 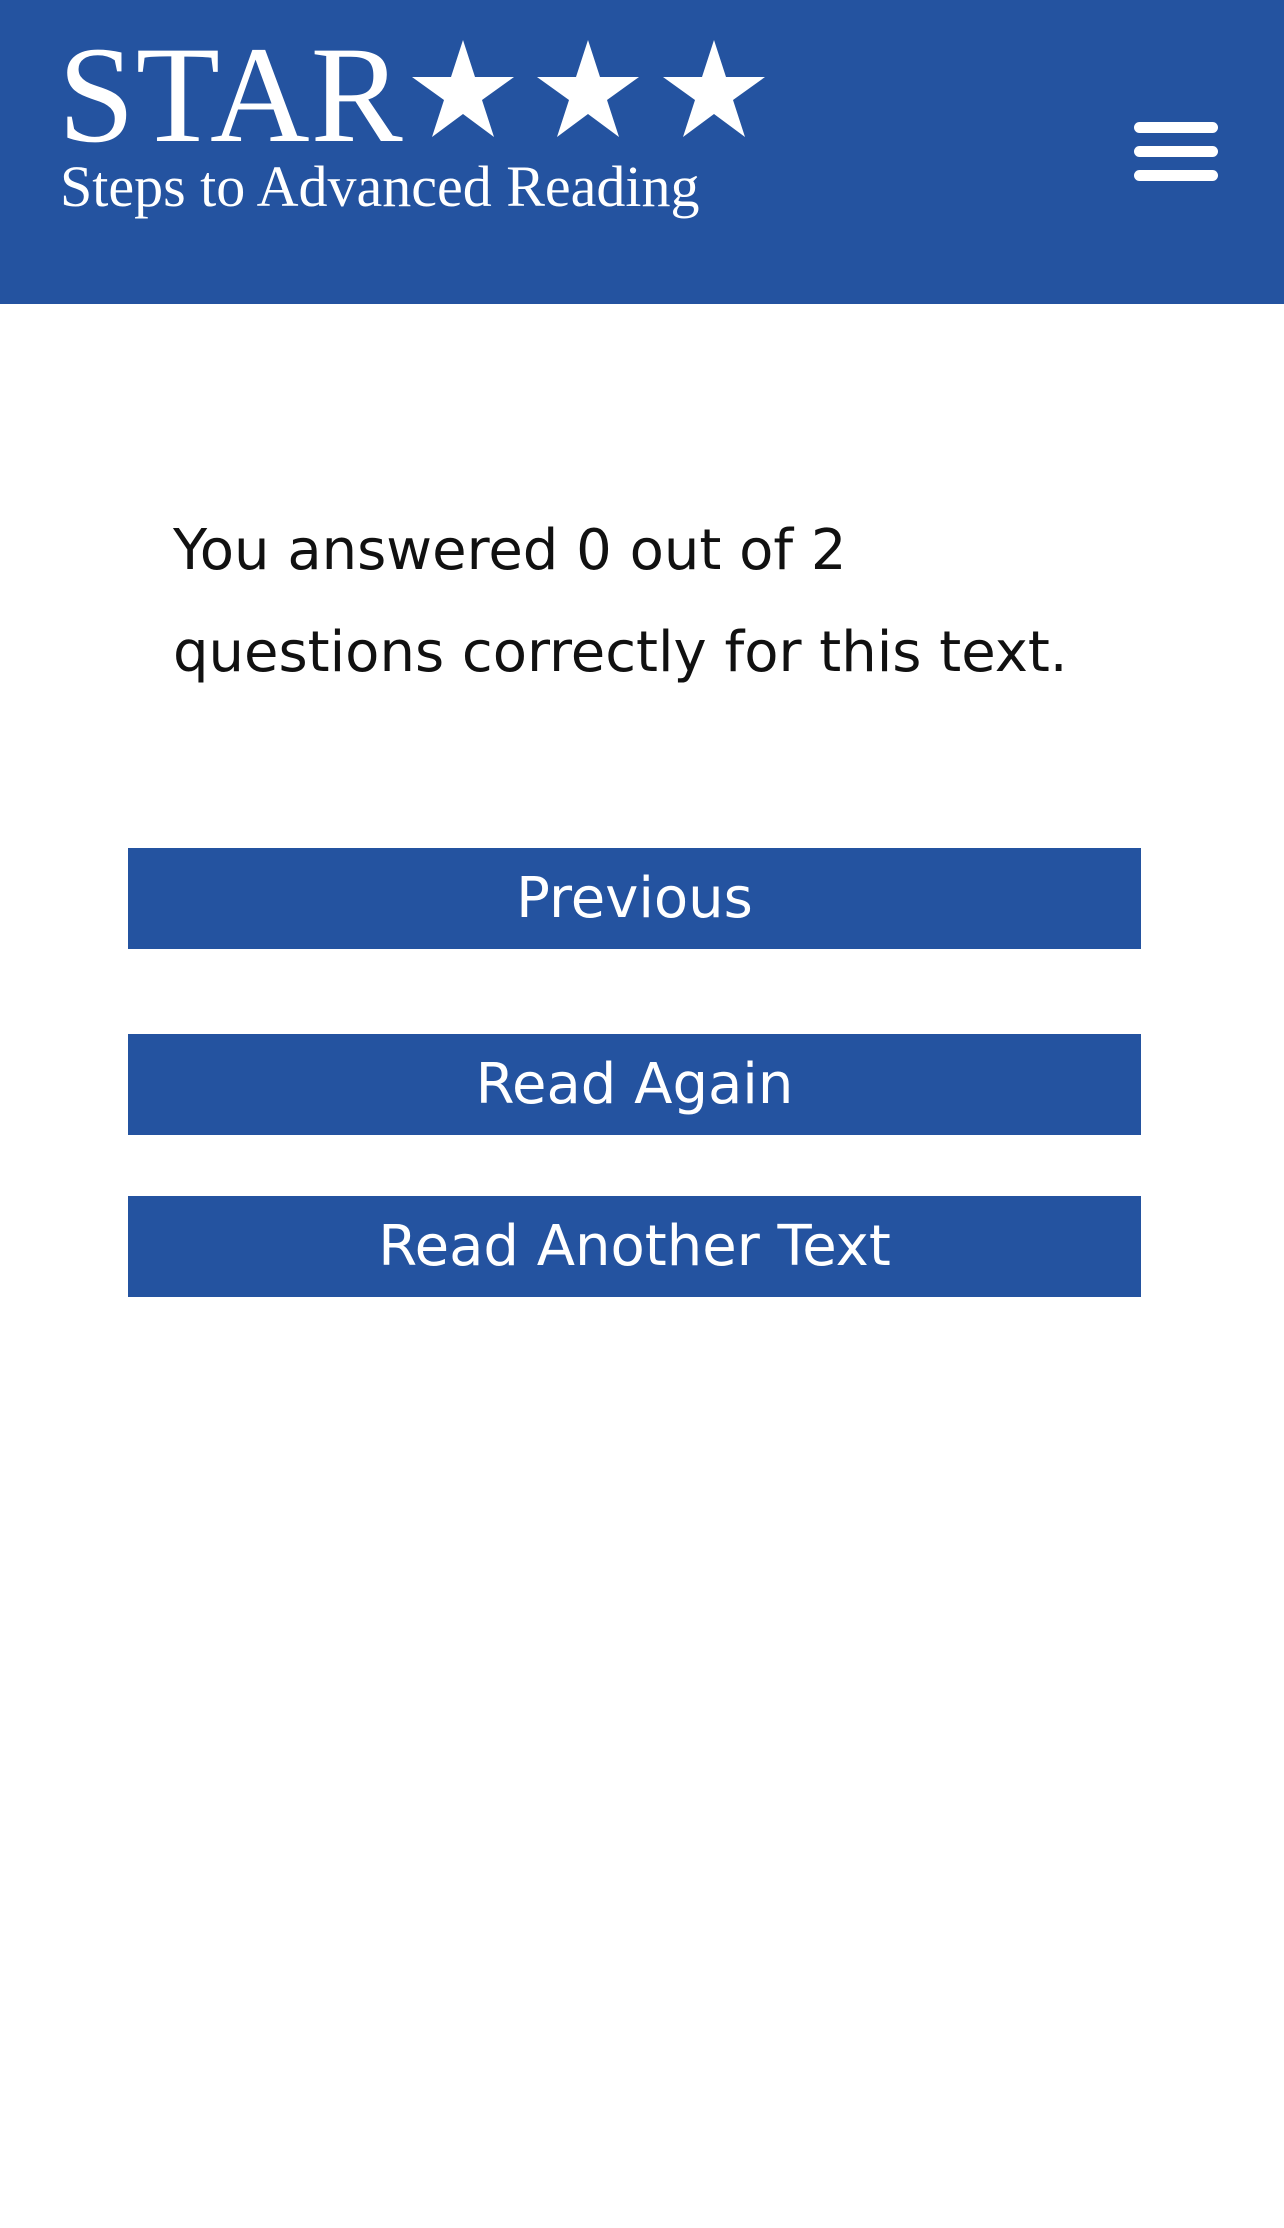 I want to click on logo-stars-icon, so click(x=588, y=88).